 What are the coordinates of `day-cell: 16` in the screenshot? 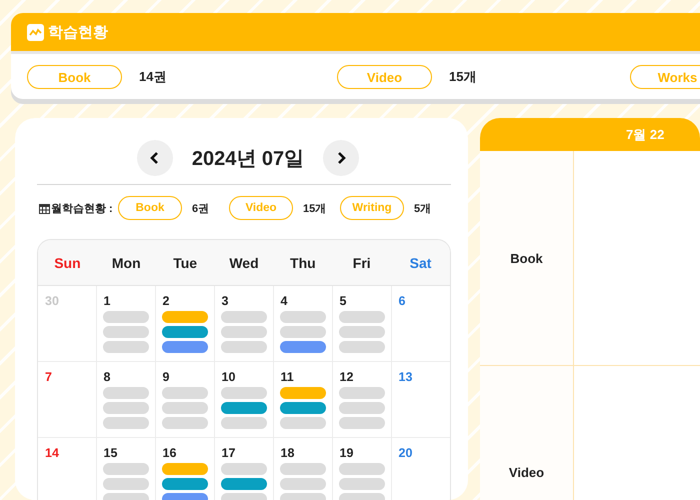 It's located at (185, 469).